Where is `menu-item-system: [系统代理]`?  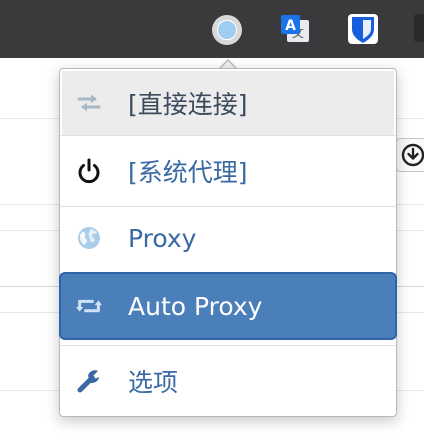 menu-item-system: [系统代理] is located at coordinates (228, 171).